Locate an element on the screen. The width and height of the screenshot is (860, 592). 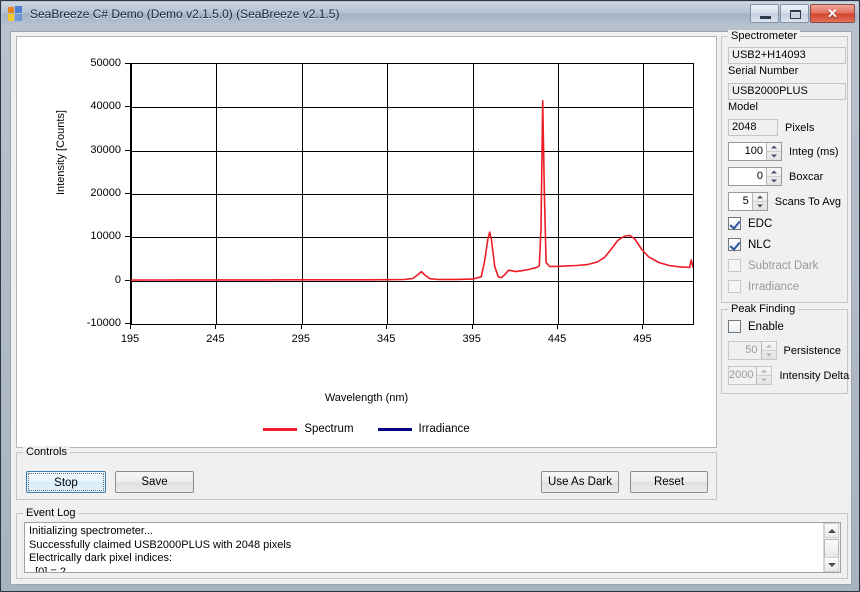
intensity-delta-arrows is located at coordinates (764, 375).